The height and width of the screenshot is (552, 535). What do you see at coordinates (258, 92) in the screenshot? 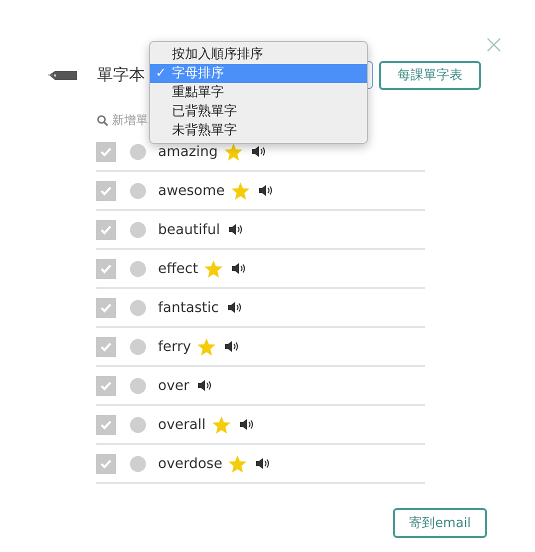
I see `menu-item: 重點單字` at bounding box center [258, 92].